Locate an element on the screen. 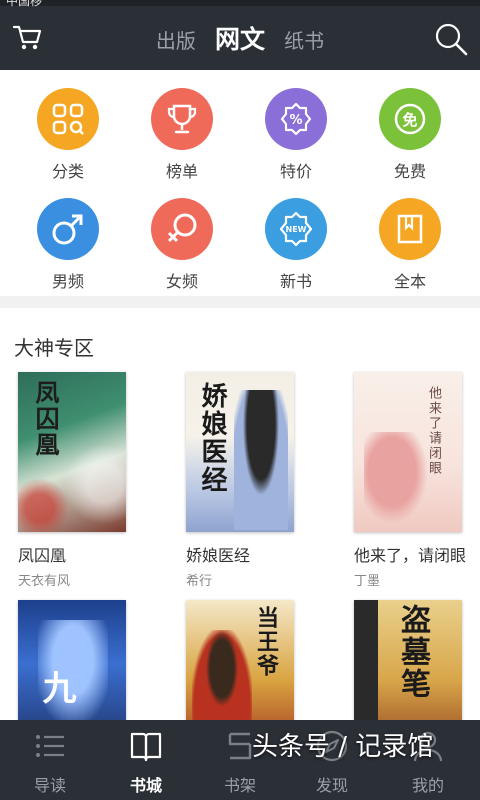  category-special-price: % 特价 is located at coordinates (296, 138).